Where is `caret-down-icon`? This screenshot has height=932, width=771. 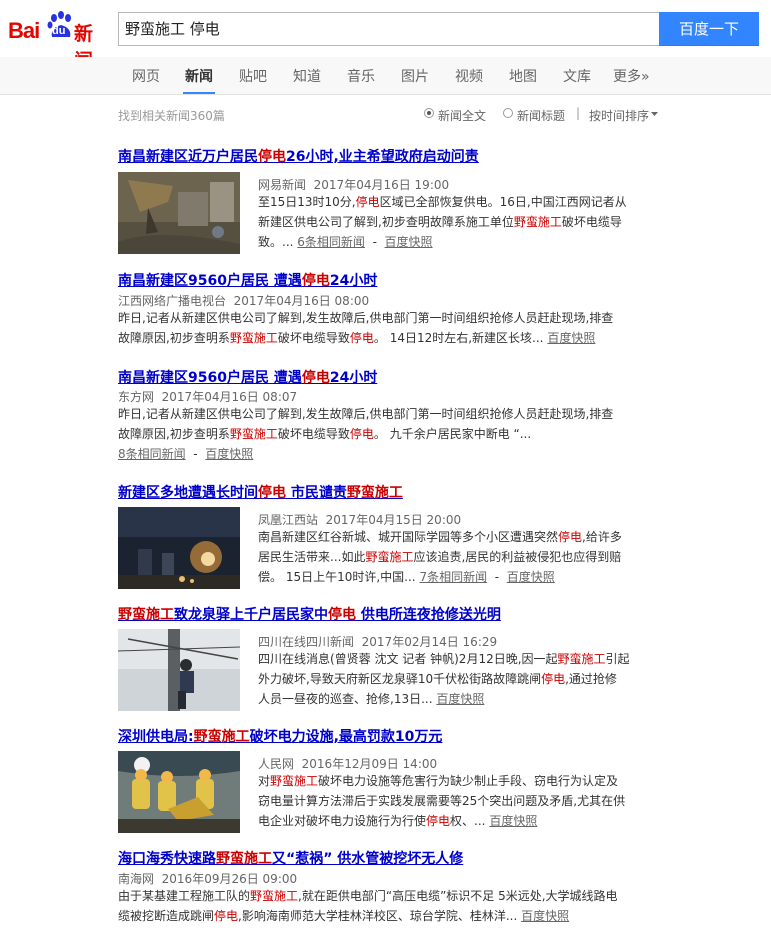 caret-down-icon is located at coordinates (654, 114).